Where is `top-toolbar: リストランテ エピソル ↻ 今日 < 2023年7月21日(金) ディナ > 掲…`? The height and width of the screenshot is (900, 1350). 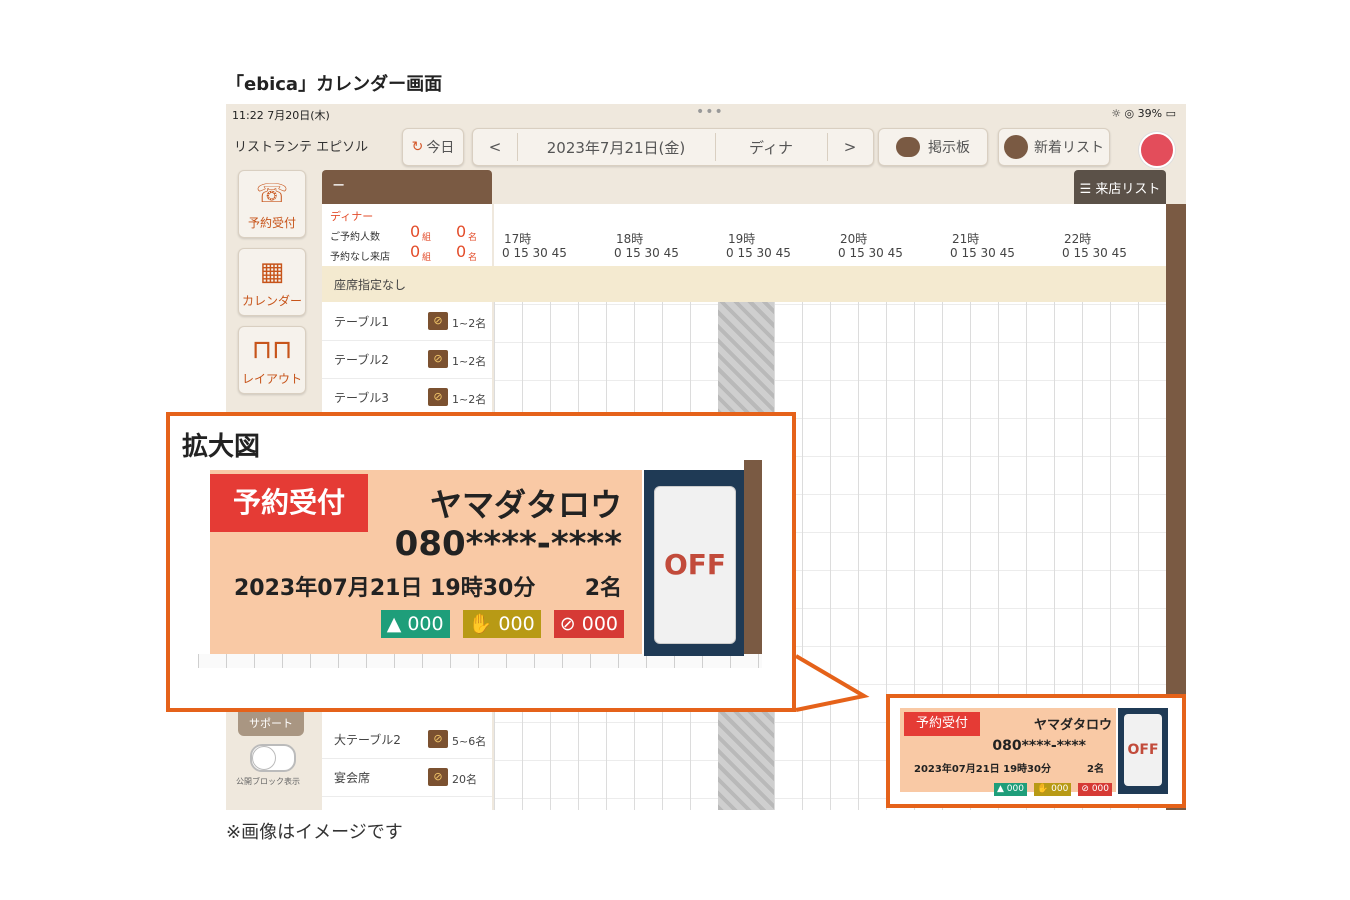 top-toolbar: リストランテ エピソル ↻ 今日 < 2023年7月21日(金) ディナ > 掲… is located at coordinates (706, 149).